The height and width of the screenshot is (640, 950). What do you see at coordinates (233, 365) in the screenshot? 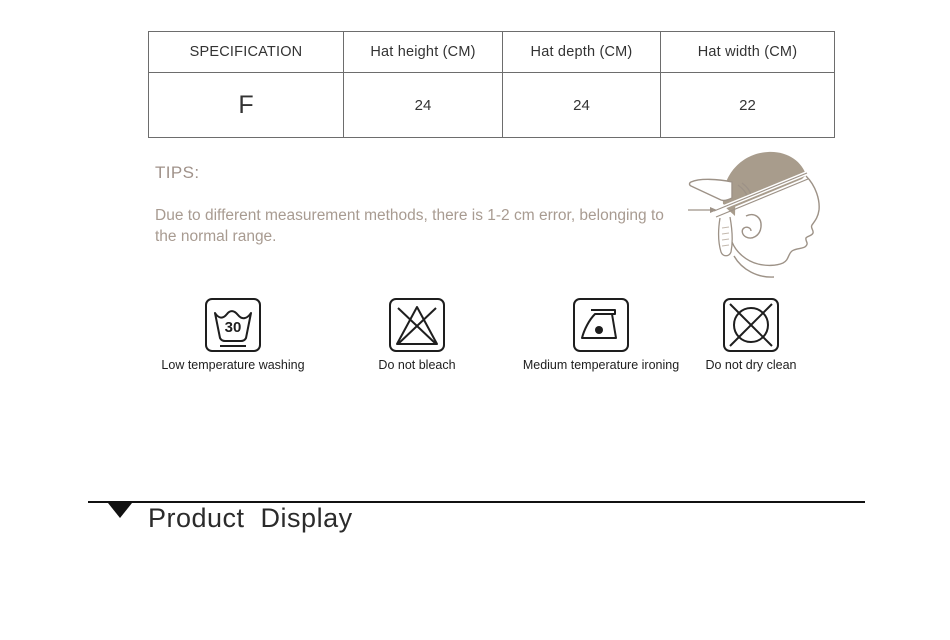
I see `care-label: Low temperature washing` at bounding box center [233, 365].